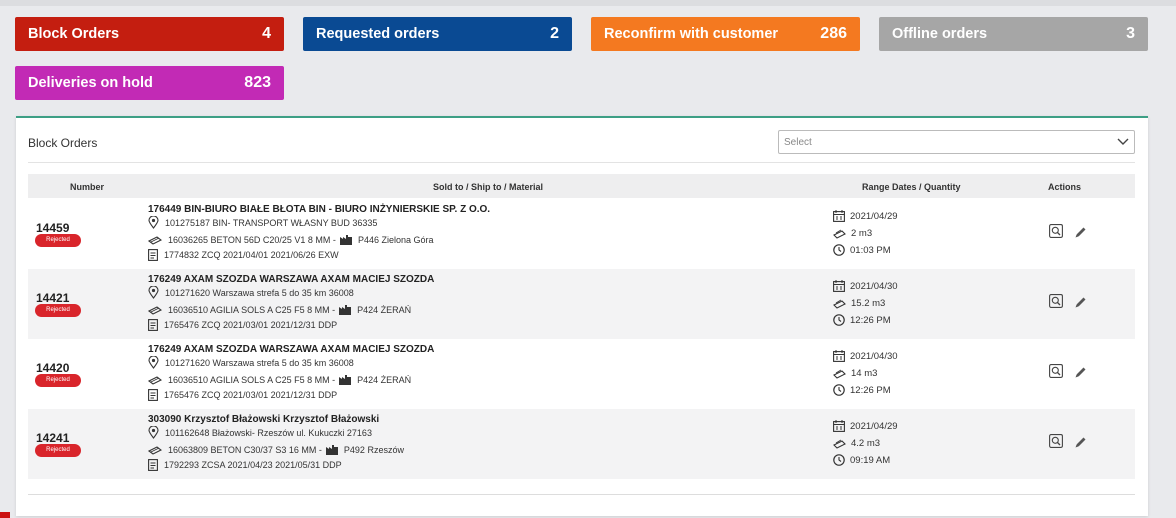  I want to click on tile-count: 3, so click(1130, 33).